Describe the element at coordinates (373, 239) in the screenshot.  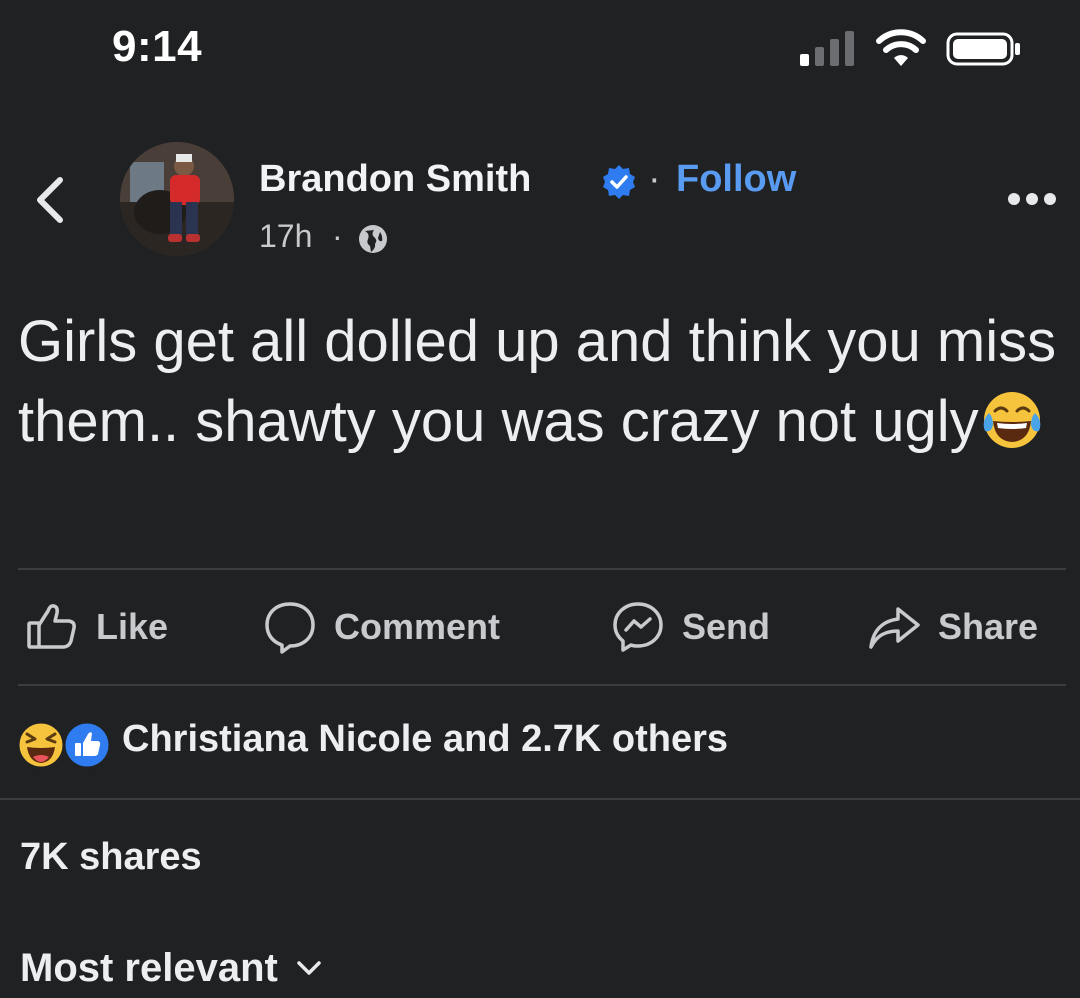
I see `globe-icon` at that location.